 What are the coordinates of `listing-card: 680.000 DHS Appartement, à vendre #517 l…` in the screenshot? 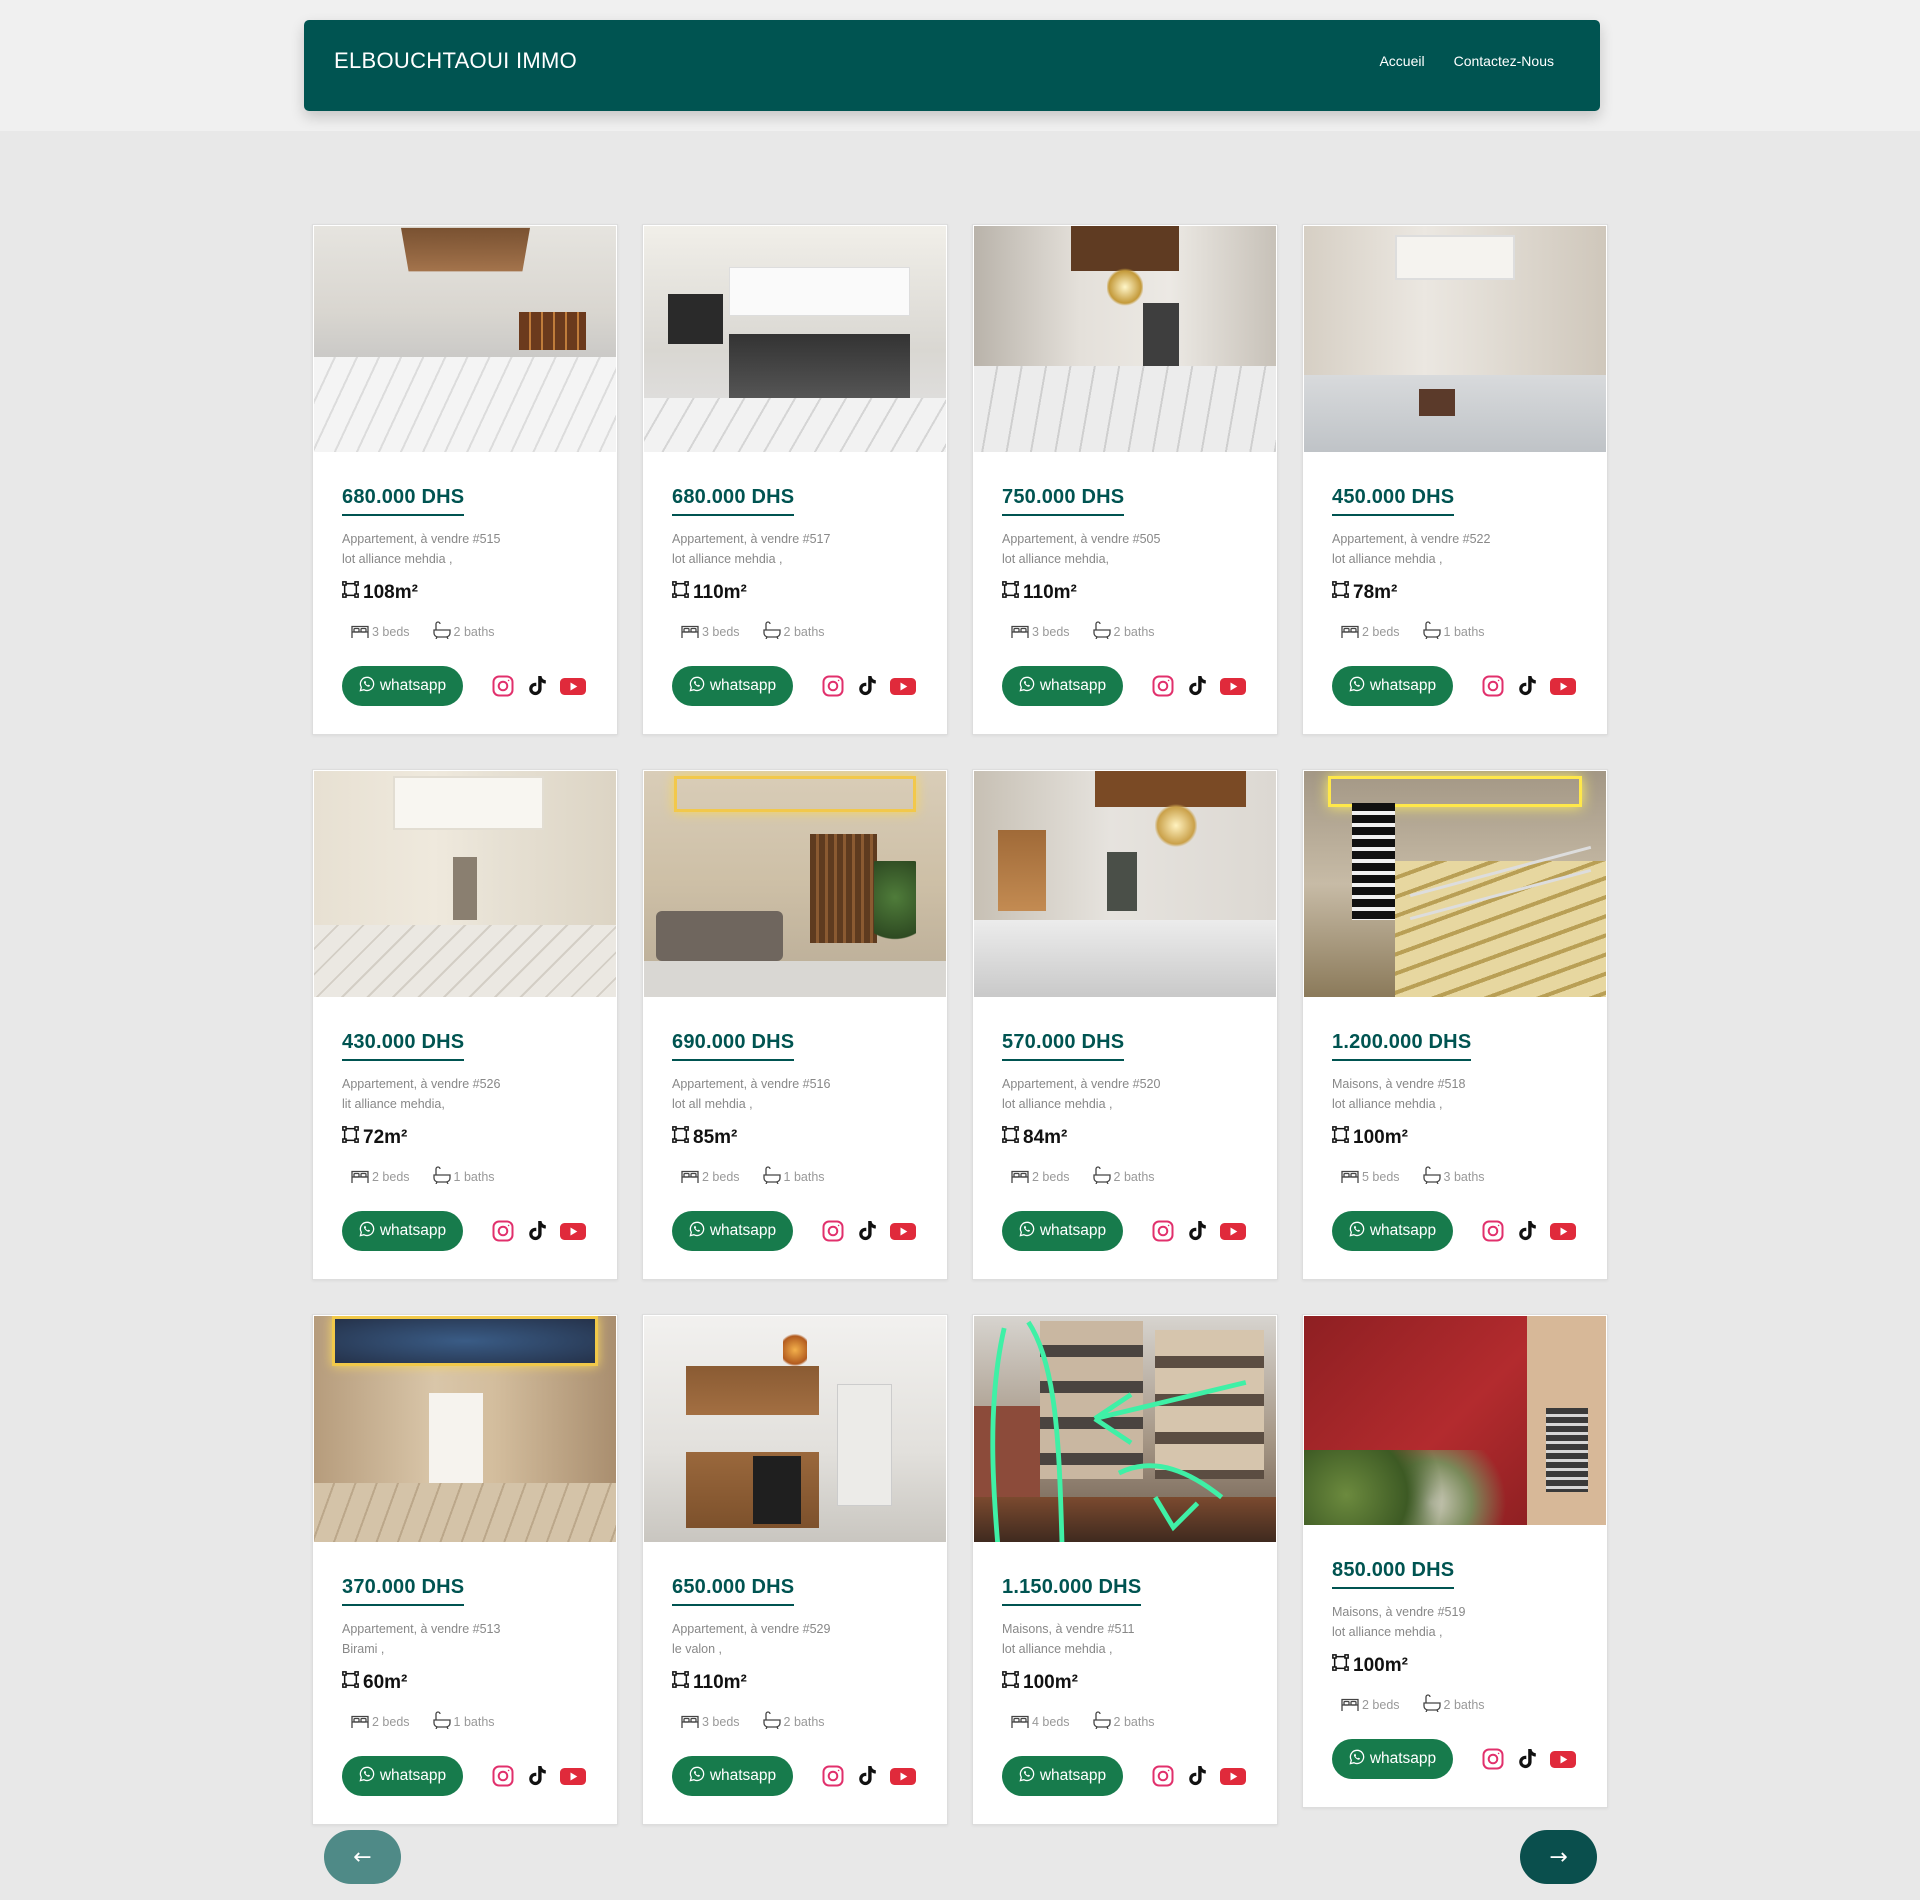 It's located at (795, 479).